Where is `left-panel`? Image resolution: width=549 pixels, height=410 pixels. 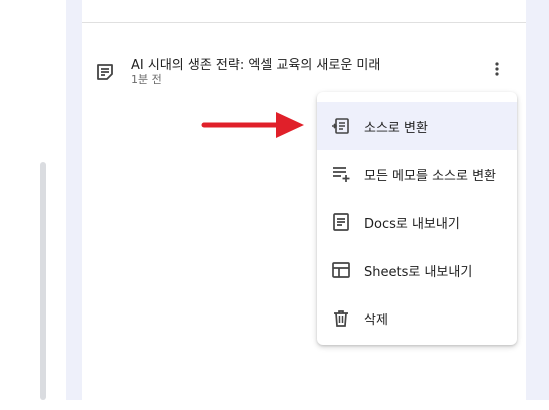 left-panel is located at coordinates (33, 200).